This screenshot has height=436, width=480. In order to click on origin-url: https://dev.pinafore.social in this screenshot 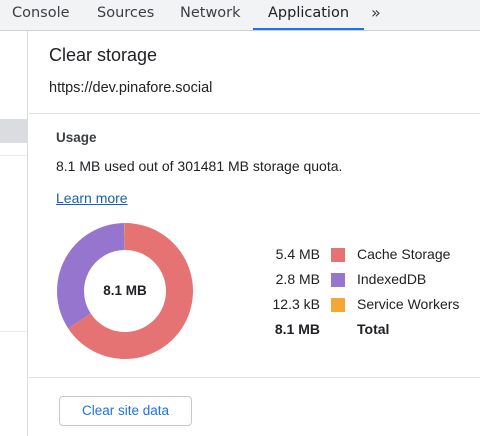, I will do `click(131, 88)`.